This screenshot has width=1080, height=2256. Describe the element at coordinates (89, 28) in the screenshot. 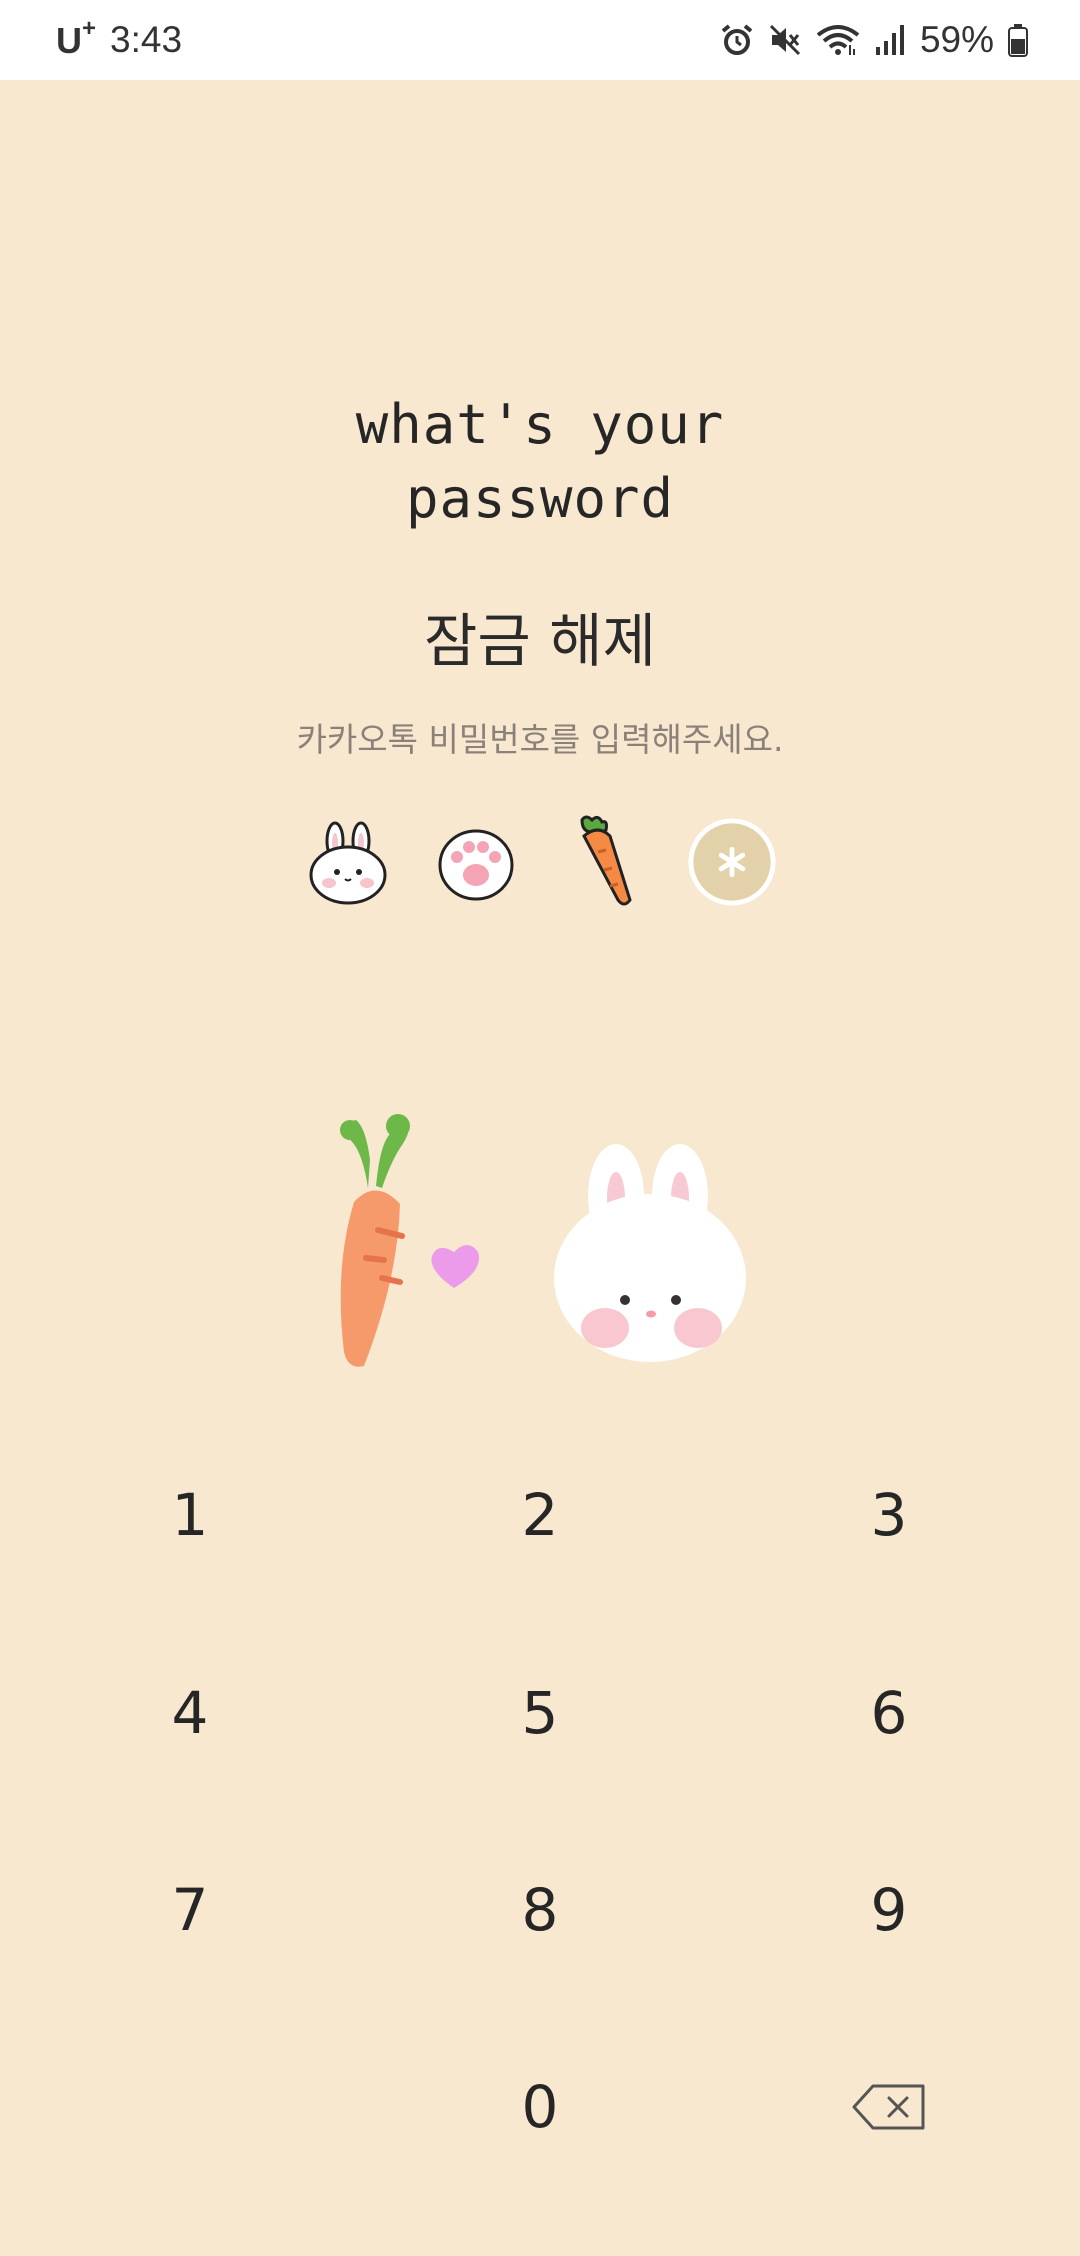

I see `carrier-plus: +` at that location.